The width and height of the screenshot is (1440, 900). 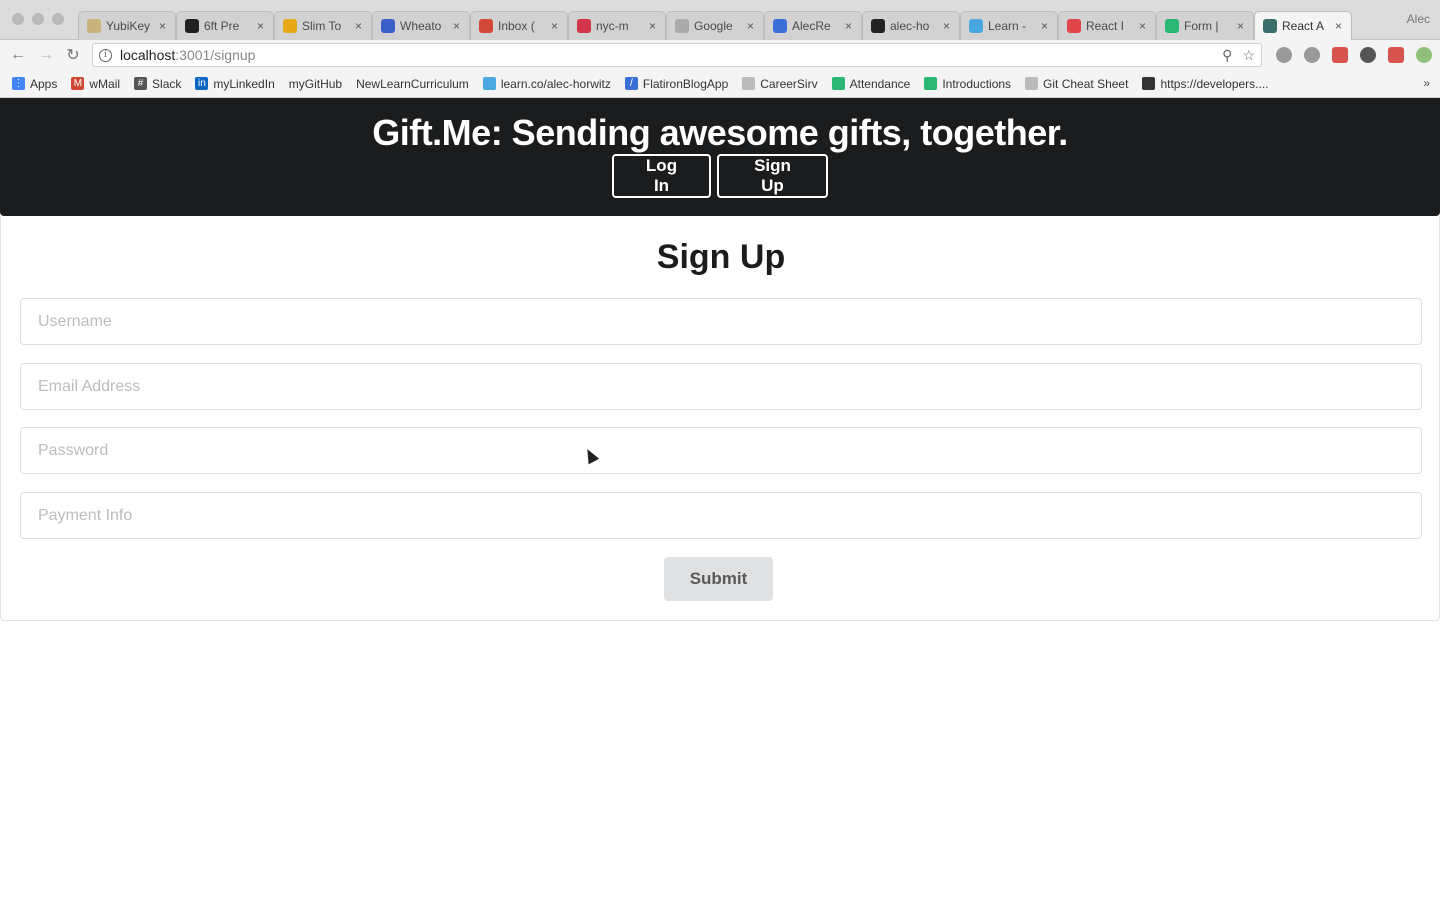 What do you see at coordinates (58, 19) in the screenshot?
I see `zoom-window-button` at bounding box center [58, 19].